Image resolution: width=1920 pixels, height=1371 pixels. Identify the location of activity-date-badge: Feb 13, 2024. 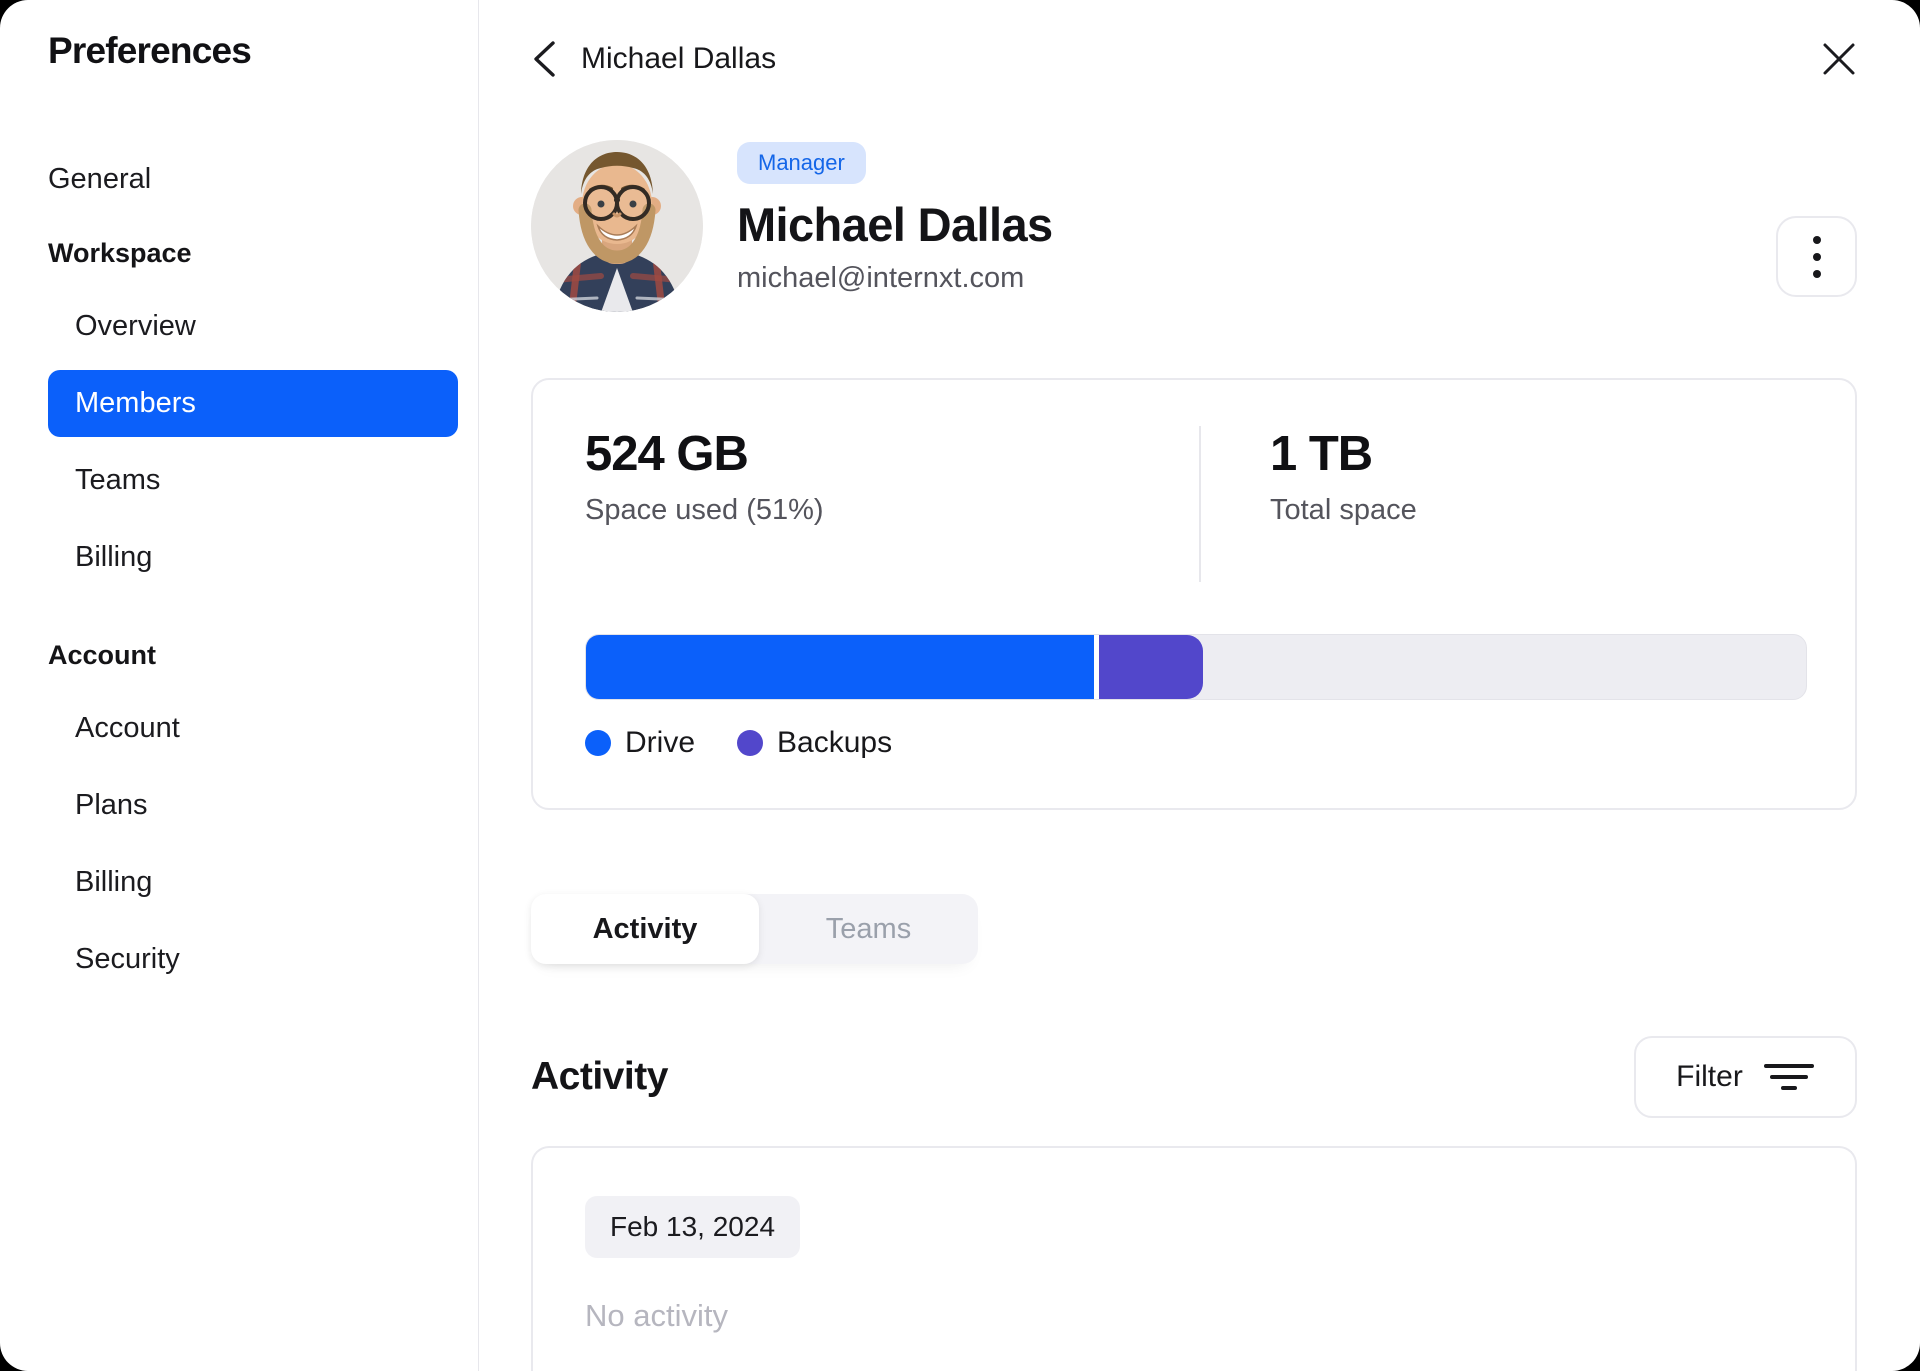
(693, 1227).